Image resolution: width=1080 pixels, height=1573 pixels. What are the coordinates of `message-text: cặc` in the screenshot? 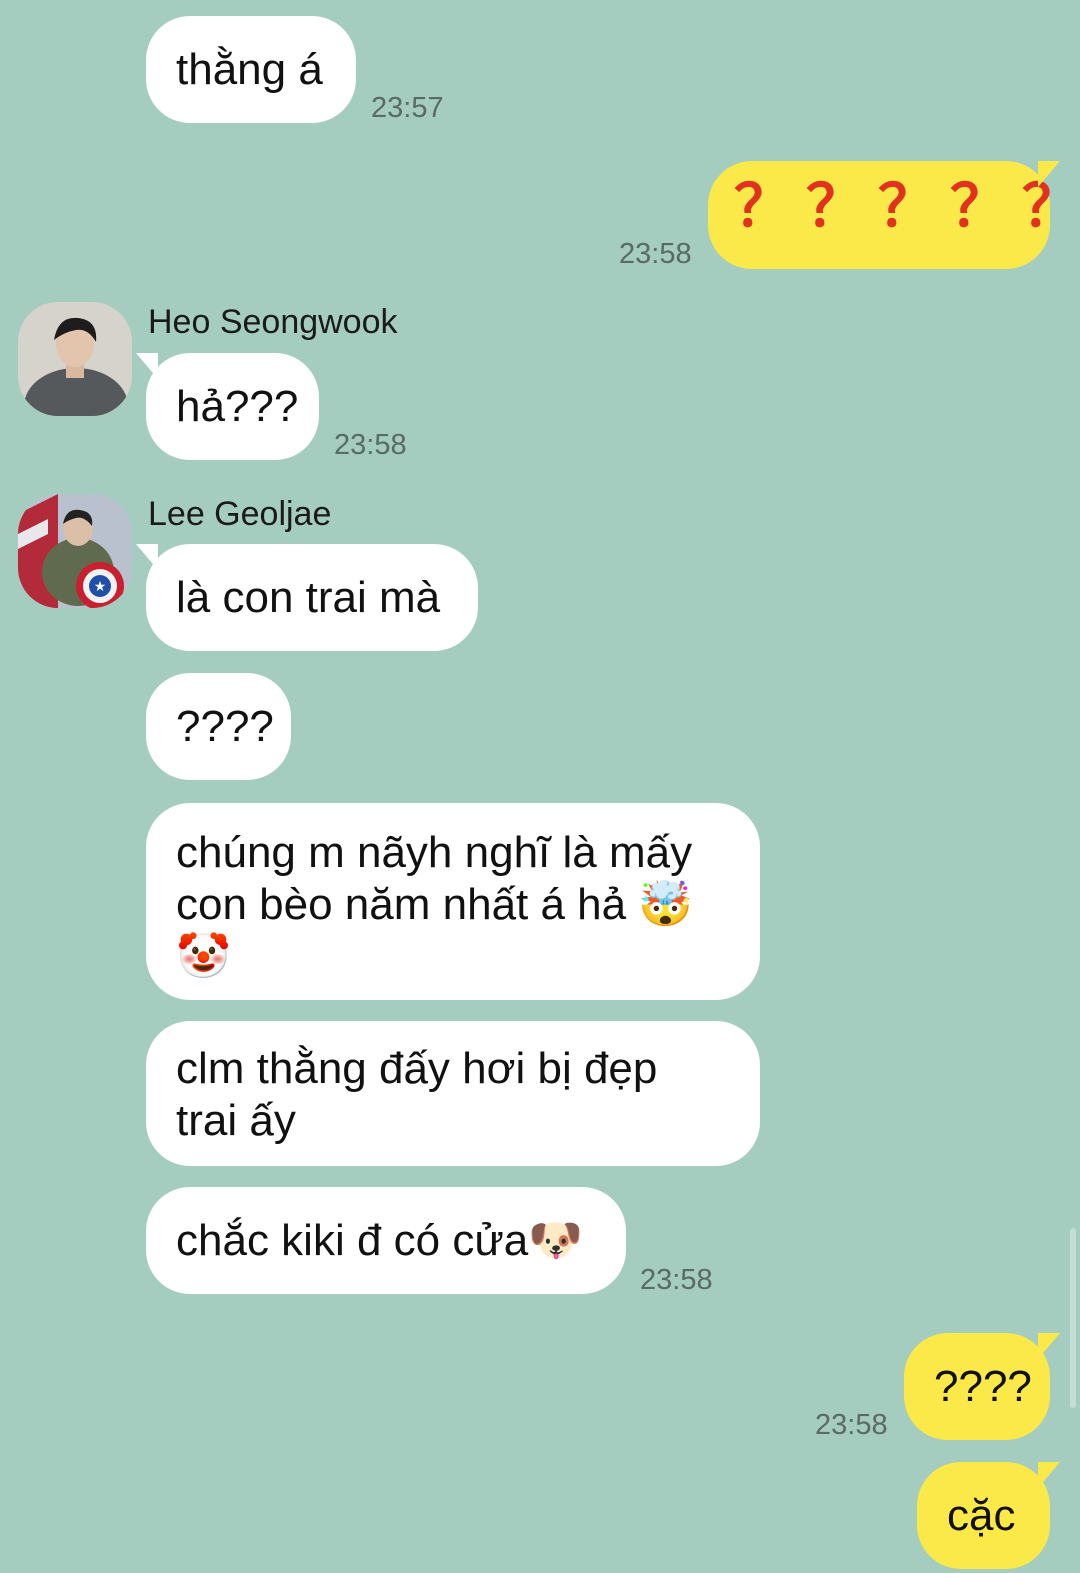 It's located at (981, 1515).